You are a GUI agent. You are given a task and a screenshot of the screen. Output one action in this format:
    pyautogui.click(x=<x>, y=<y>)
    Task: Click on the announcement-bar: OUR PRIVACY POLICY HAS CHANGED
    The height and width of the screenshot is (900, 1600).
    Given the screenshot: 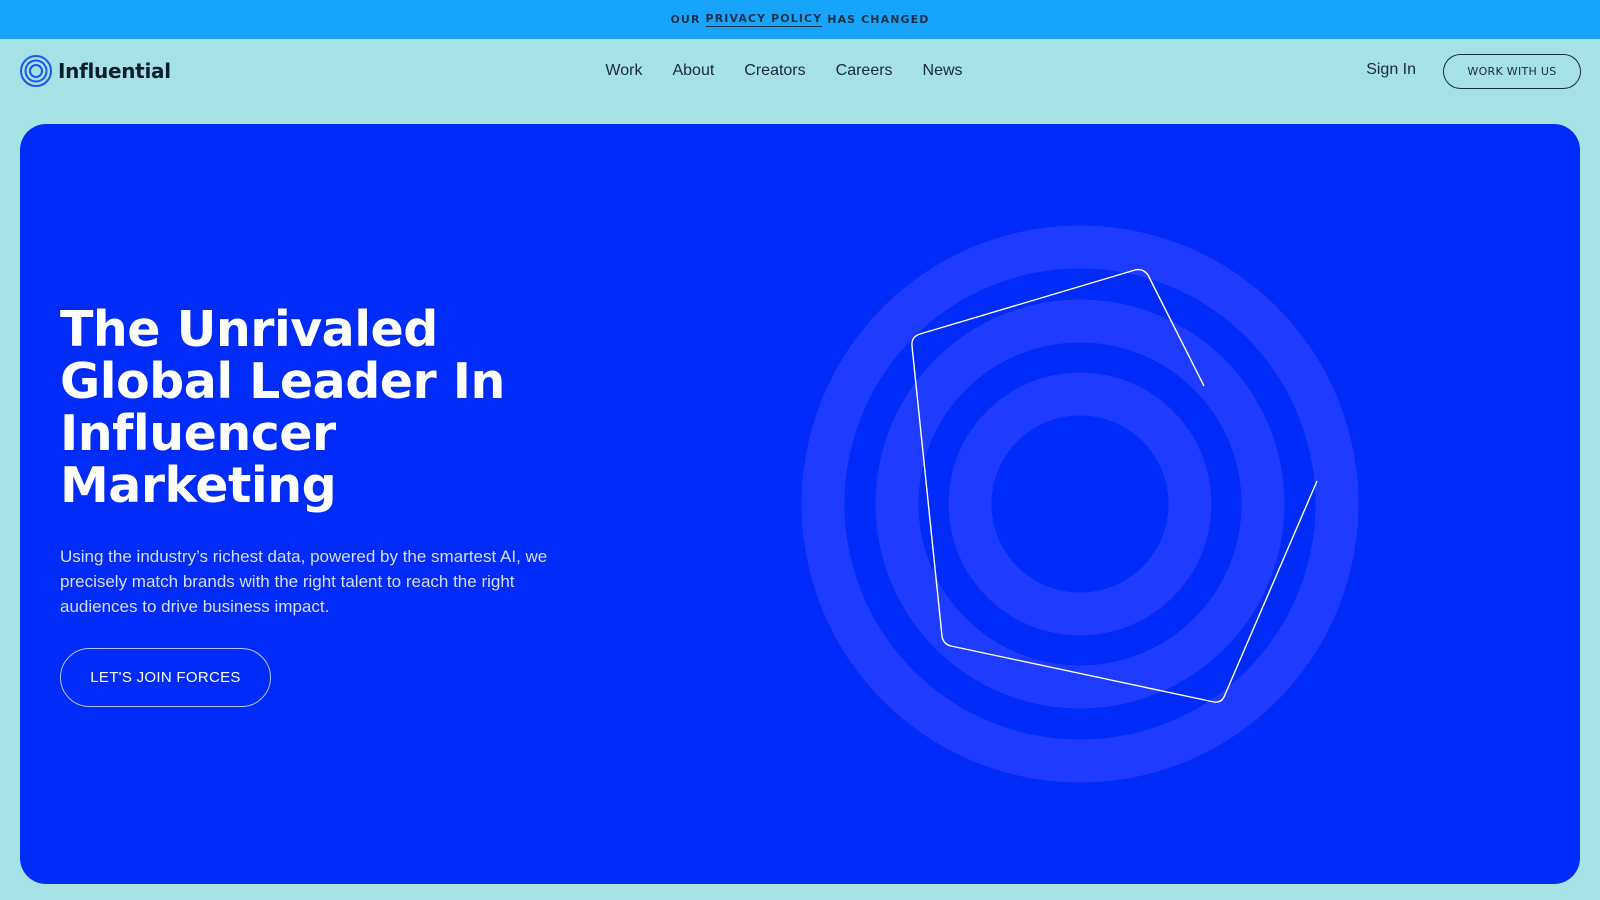 What is the action you would take?
    pyautogui.click(x=800, y=19)
    